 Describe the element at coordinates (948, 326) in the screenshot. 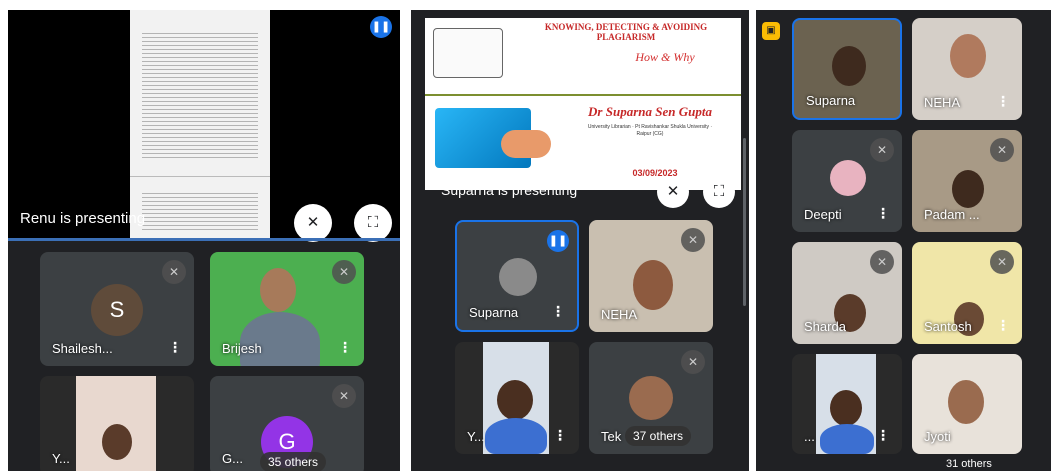

I see `participant-name: Santosh` at that location.